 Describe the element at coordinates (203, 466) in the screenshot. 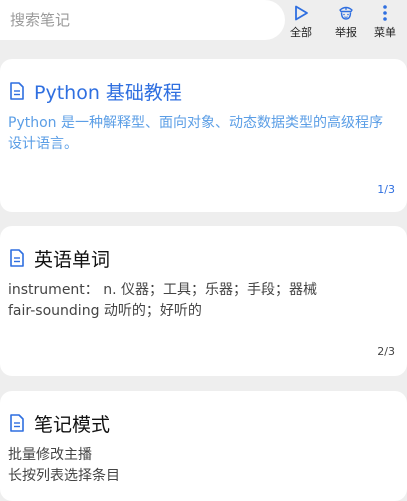

I see `note-content: 批量修改主播 长按列表选择条目` at that location.